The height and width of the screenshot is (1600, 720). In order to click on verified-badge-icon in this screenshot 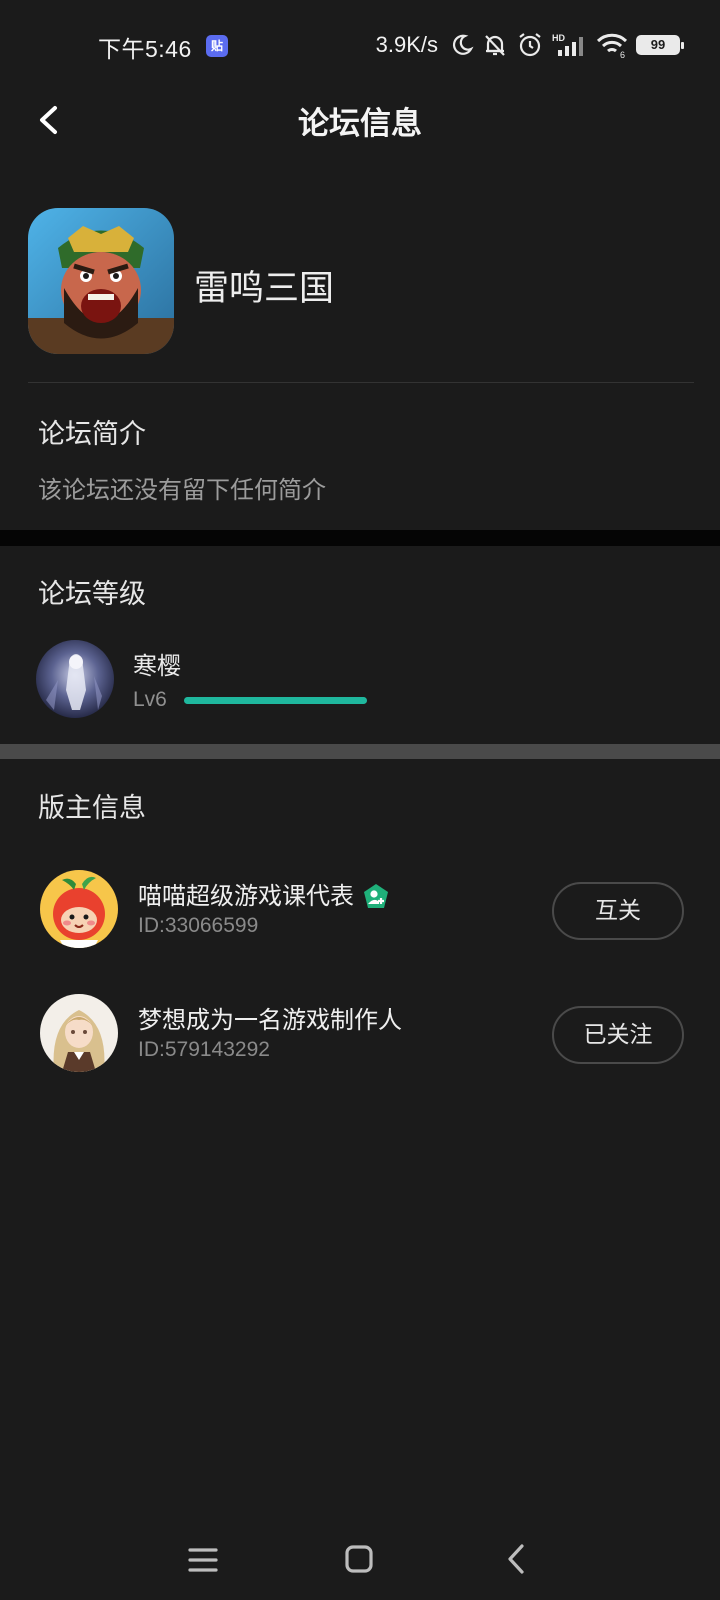, I will do `click(376, 896)`.